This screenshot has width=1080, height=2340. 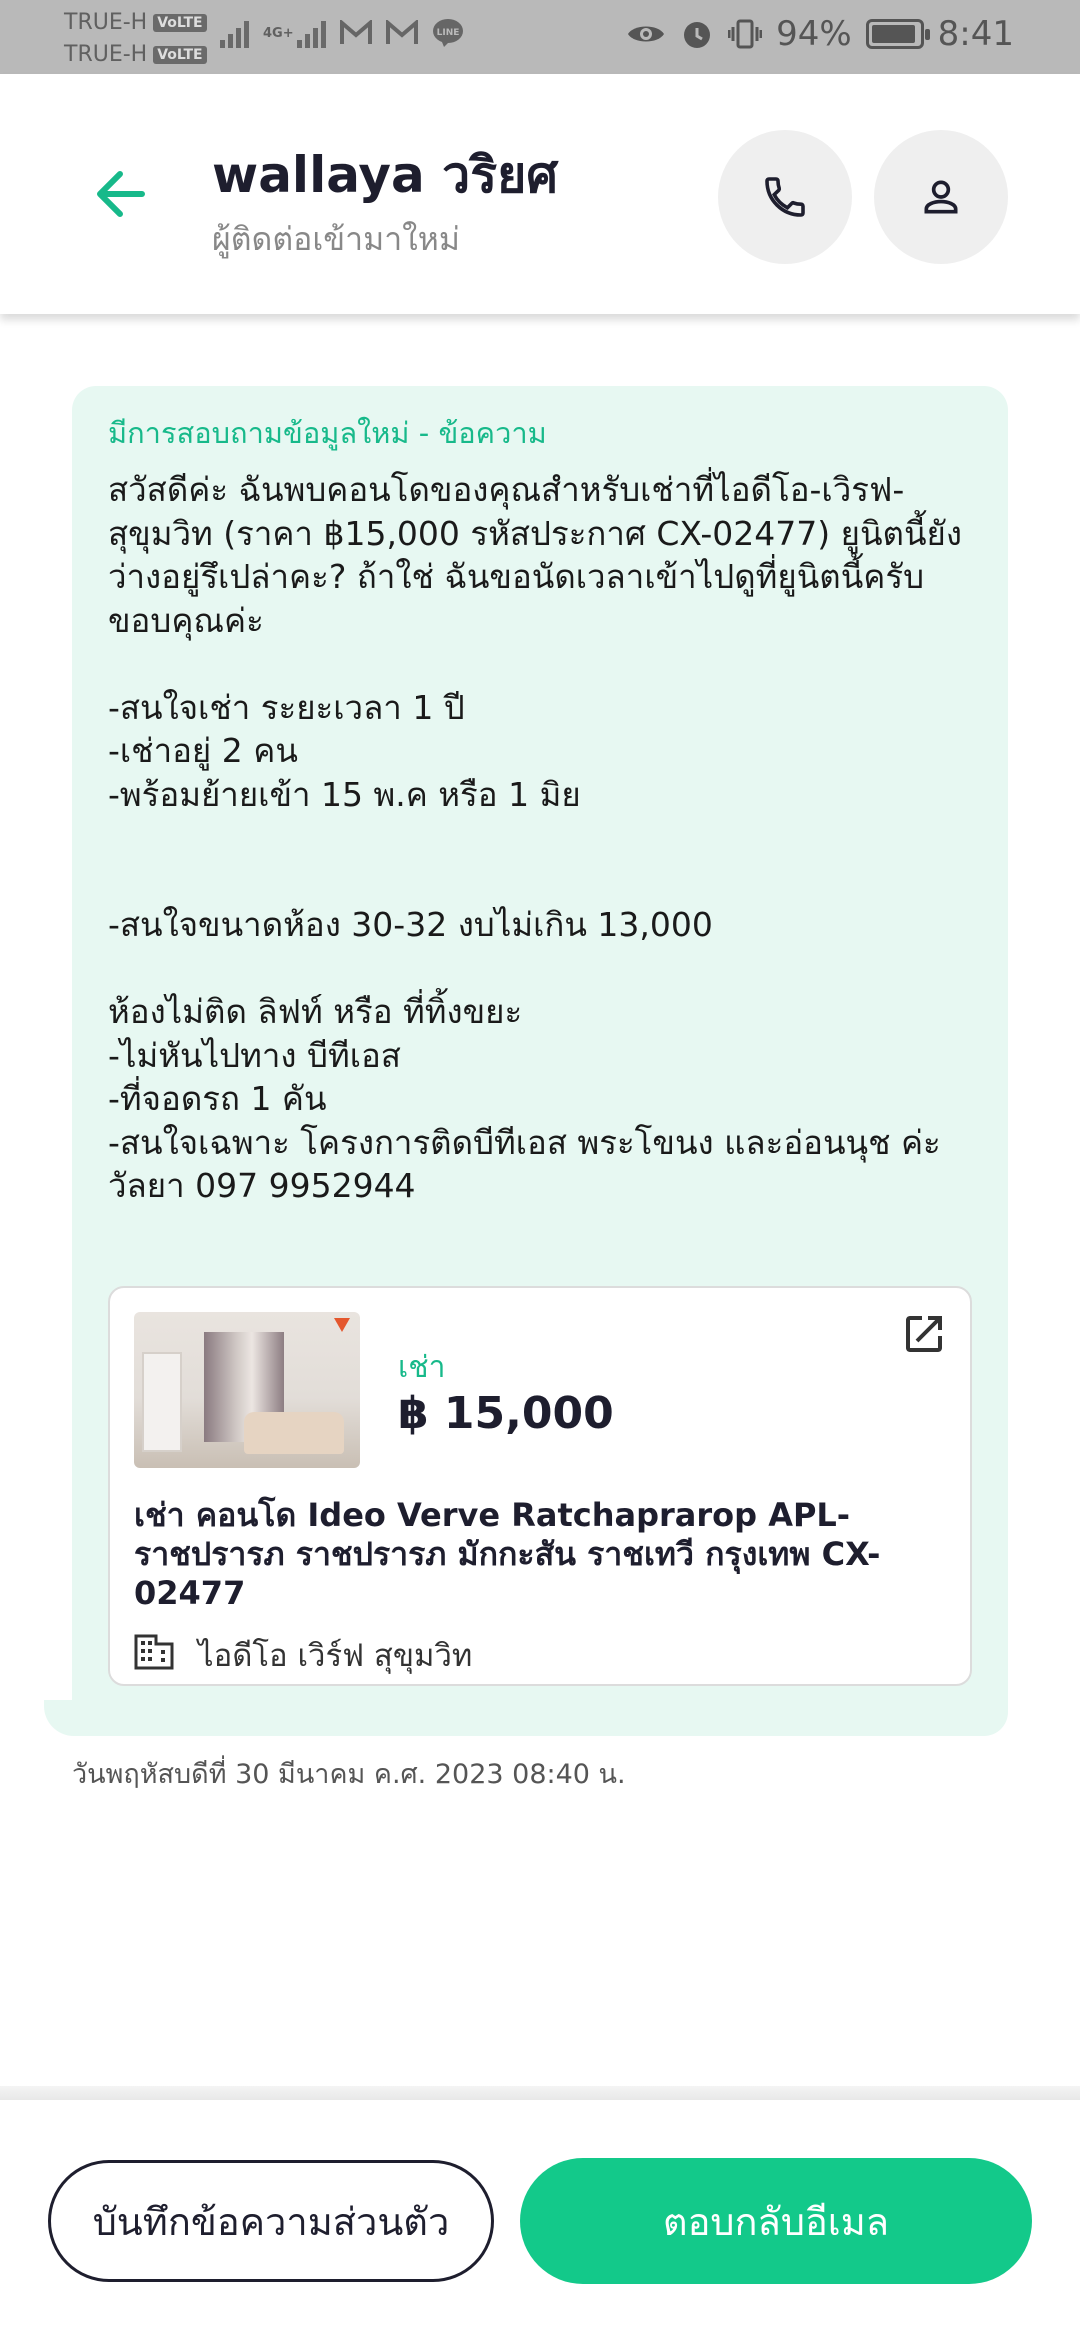 I want to click on call-button, so click(x=785, y=197).